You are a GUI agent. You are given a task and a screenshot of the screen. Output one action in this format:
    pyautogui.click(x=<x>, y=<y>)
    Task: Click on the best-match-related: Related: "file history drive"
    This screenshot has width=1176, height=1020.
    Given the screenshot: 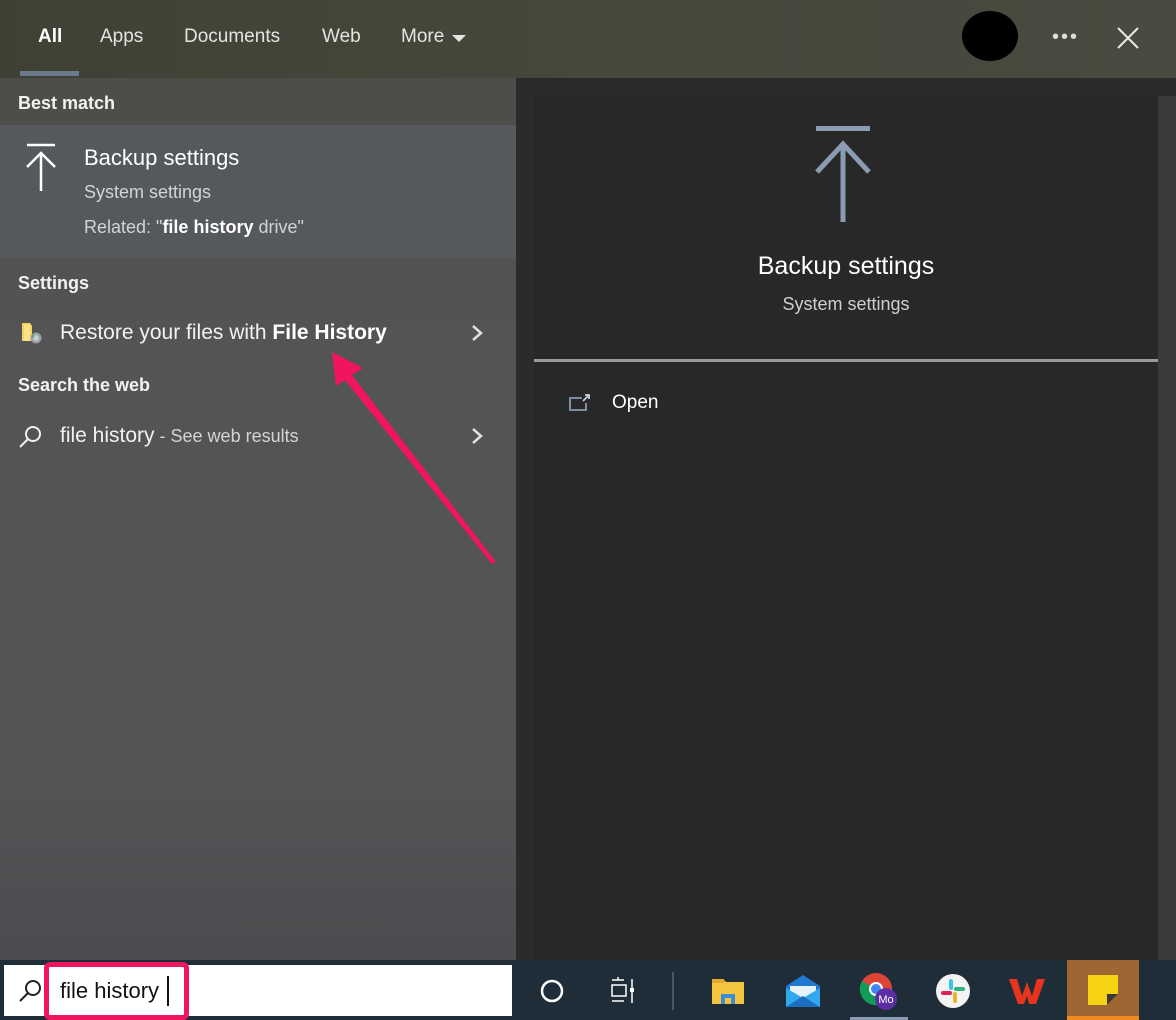 What is the action you would take?
    pyautogui.click(x=194, y=227)
    